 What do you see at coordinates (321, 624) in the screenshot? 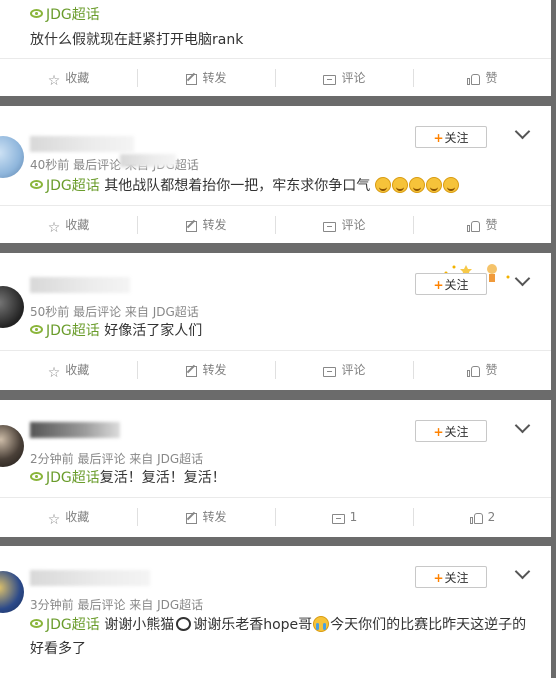
I see `crying-emoji-icon` at bounding box center [321, 624].